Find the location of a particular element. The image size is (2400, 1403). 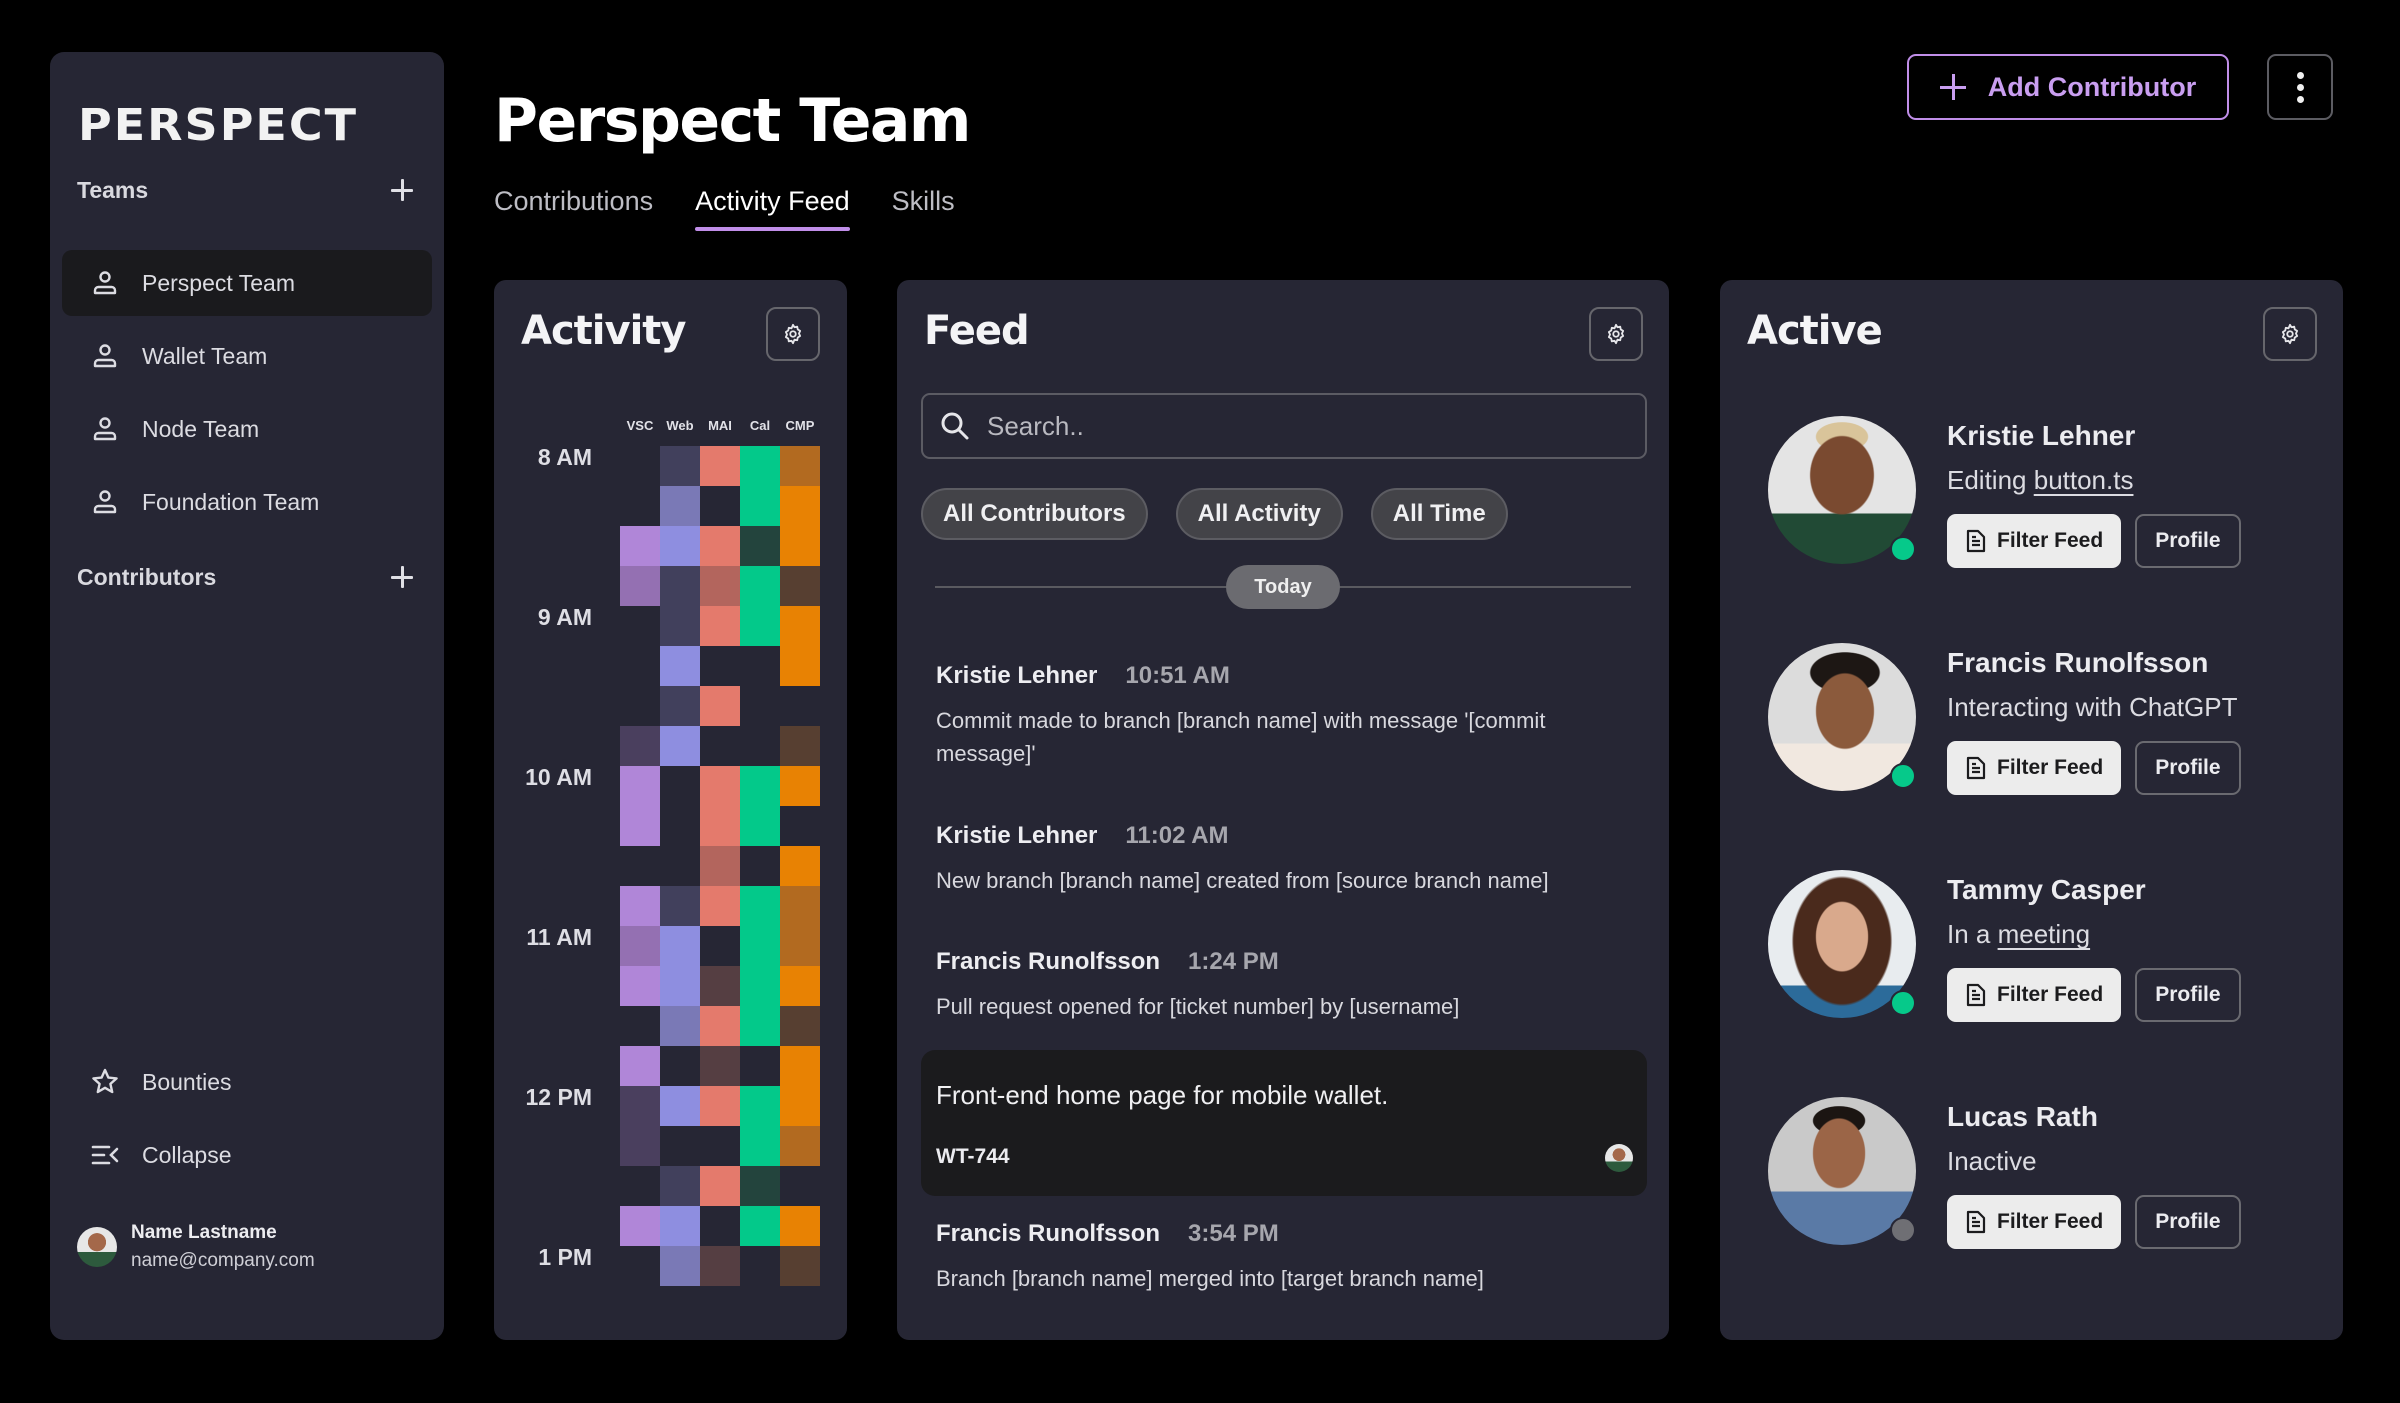

sidebar-item-node-team: Node Team is located at coordinates (247, 429).